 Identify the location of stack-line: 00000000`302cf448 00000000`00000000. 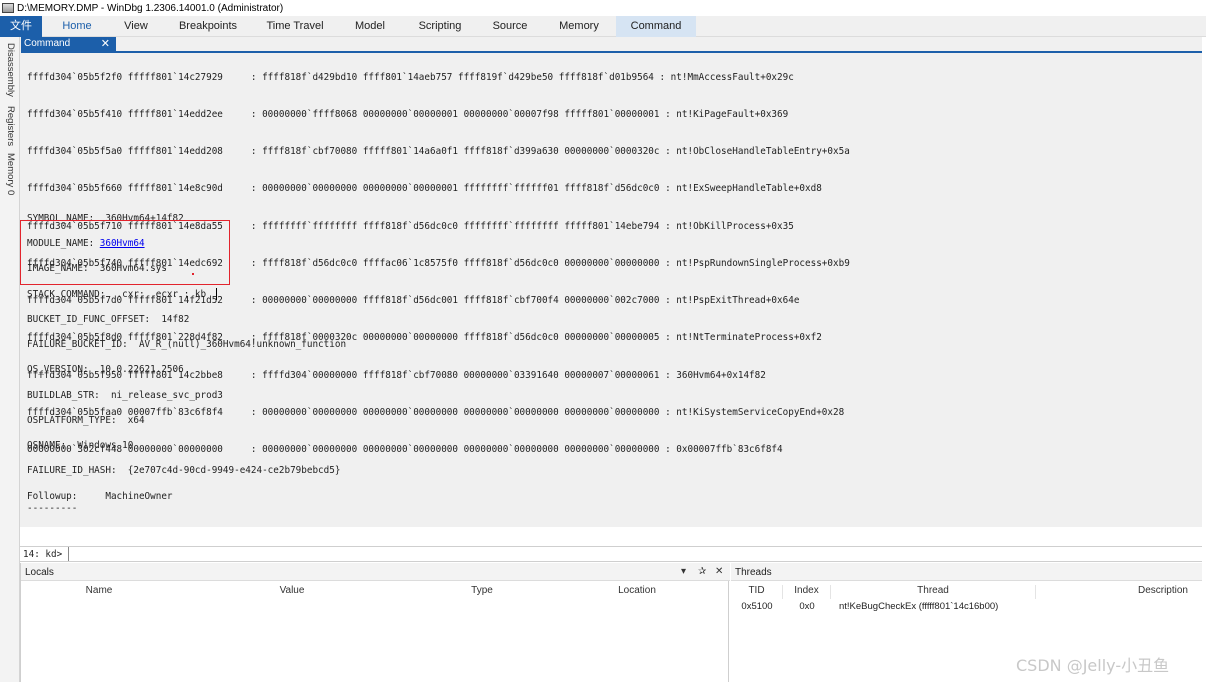
(405, 449).